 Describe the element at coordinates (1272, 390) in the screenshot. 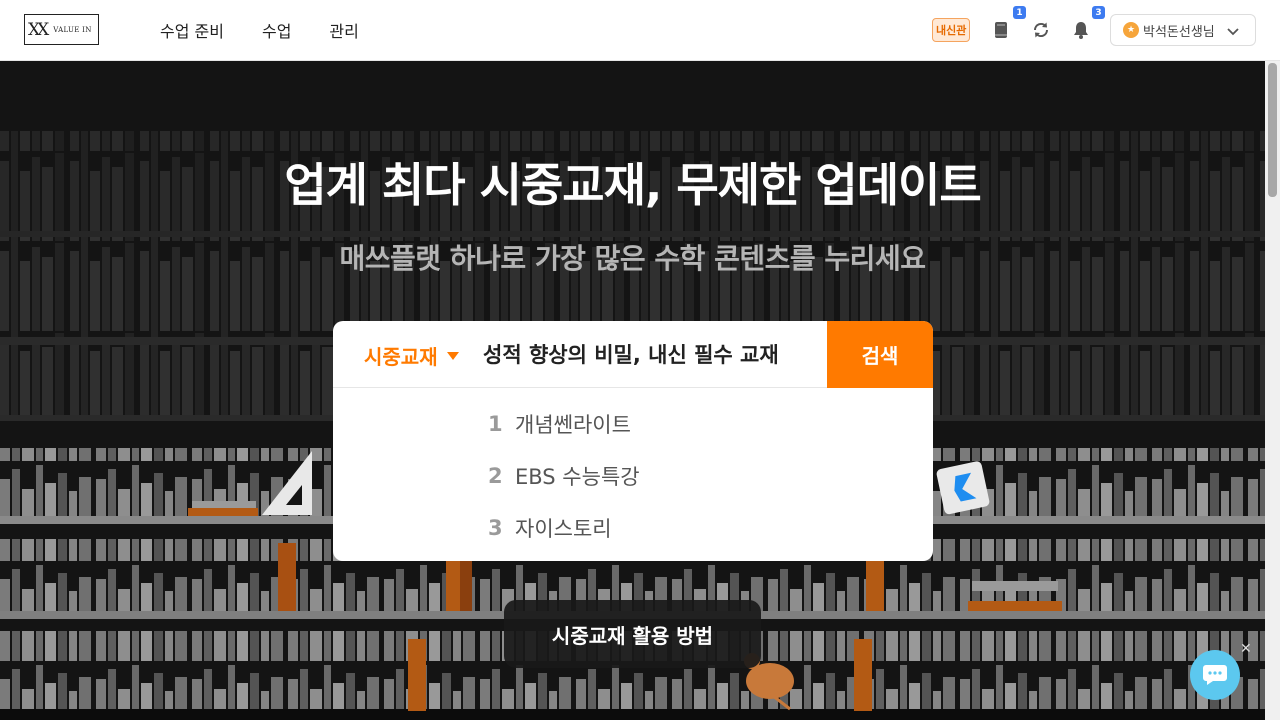

I see `page-scrollbar` at that location.